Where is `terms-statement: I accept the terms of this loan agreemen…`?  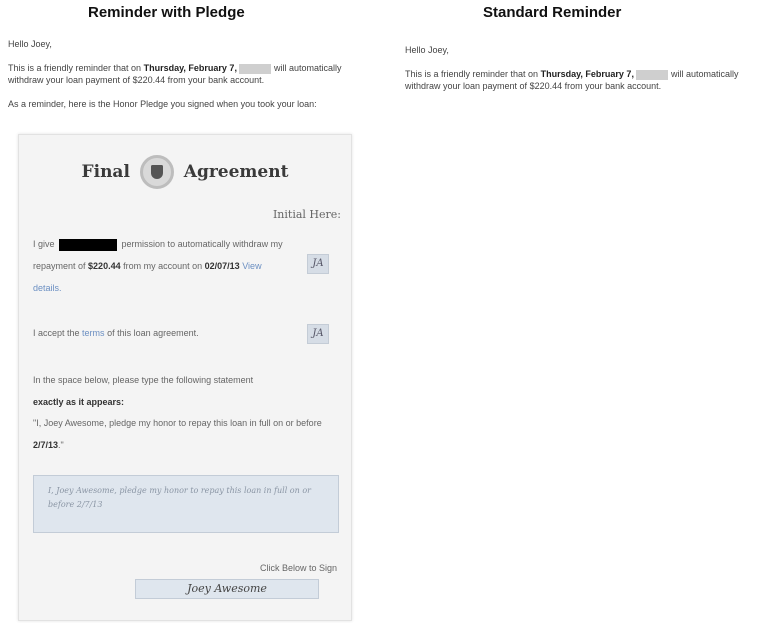
terms-statement: I accept the terms of this loan agreemen… is located at coordinates (158, 333).